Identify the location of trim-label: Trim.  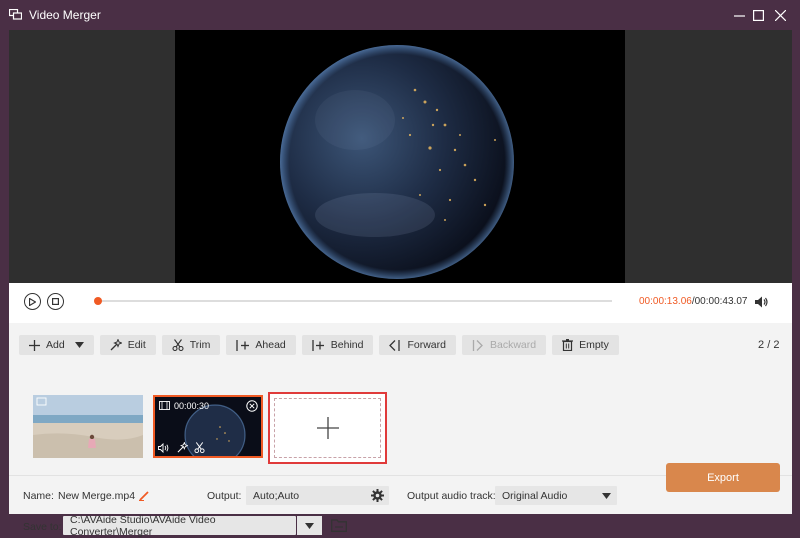
(200, 345).